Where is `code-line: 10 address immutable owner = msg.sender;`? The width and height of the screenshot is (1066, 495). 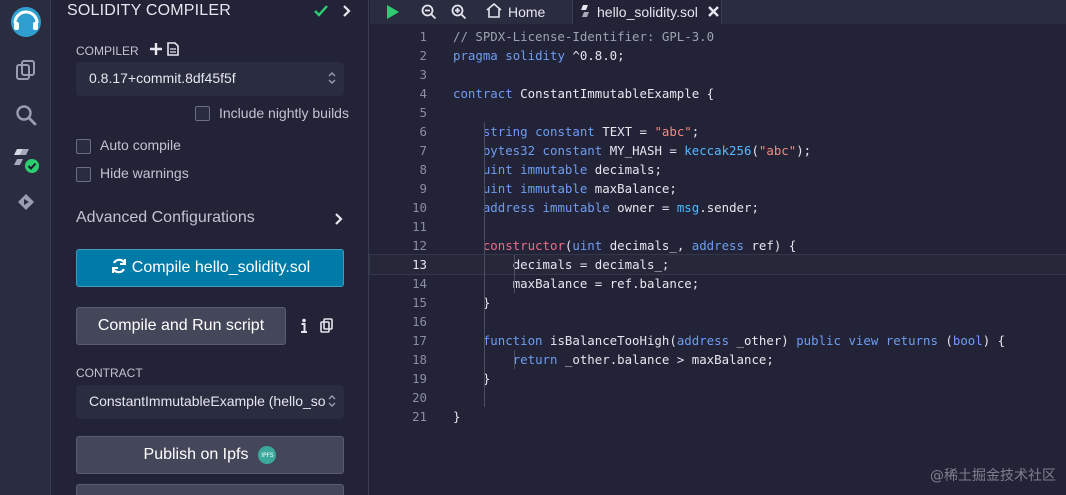 code-line: 10 address immutable owner = msg.sender; is located at coordinates (718, 207).